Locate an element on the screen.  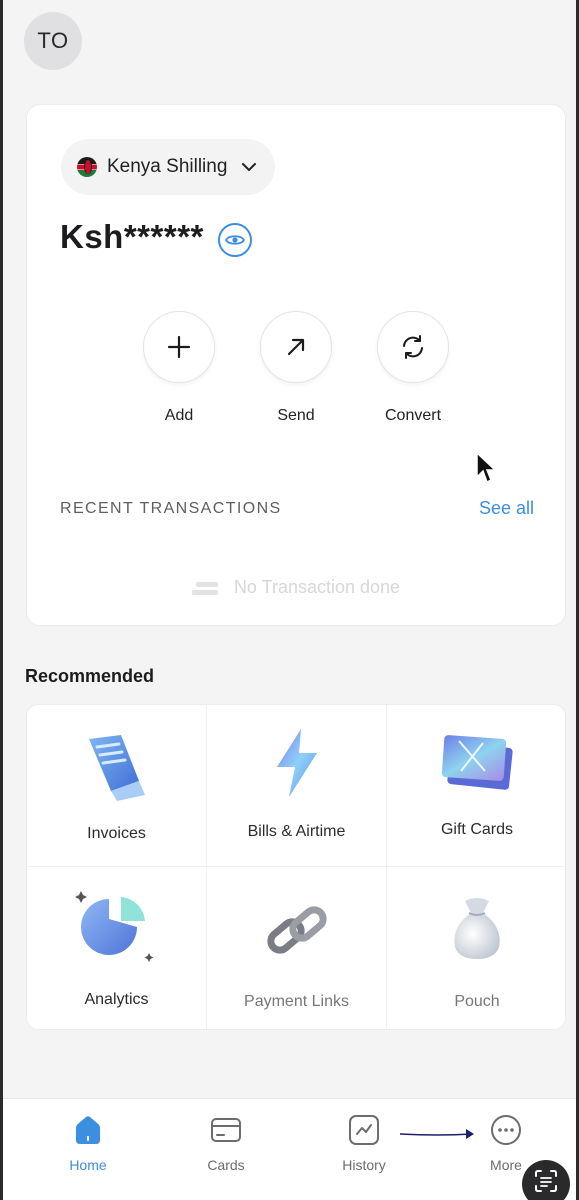
add-circle is located at coordinates (179, 347).